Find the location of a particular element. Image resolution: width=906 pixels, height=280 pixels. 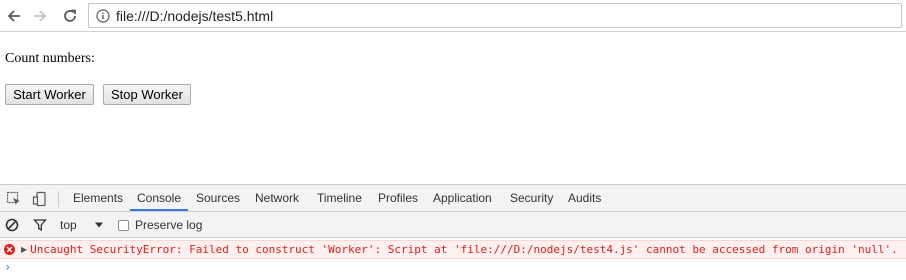

expand-triangle-icon: ▶ is located at coordinates (24, 249).